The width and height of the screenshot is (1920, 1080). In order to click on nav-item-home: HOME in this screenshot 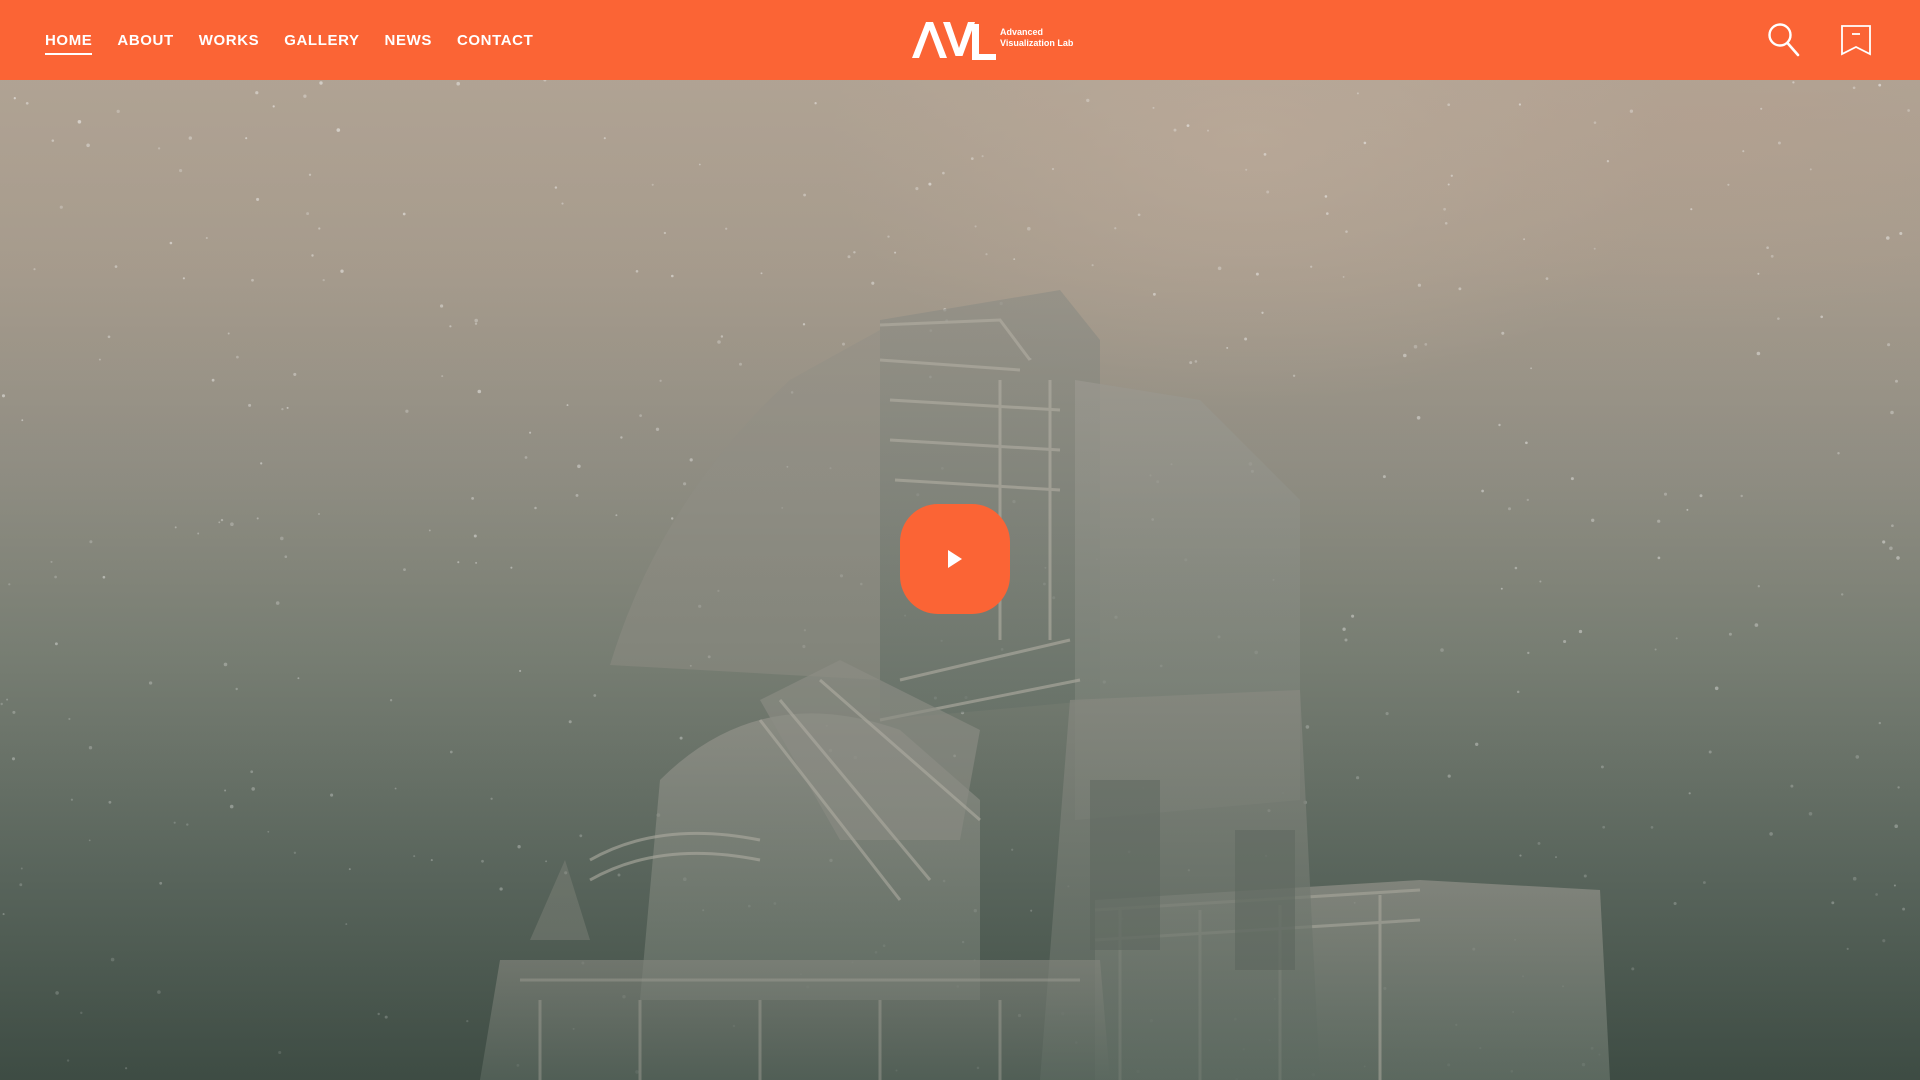, I will do `click(69, 41)`.